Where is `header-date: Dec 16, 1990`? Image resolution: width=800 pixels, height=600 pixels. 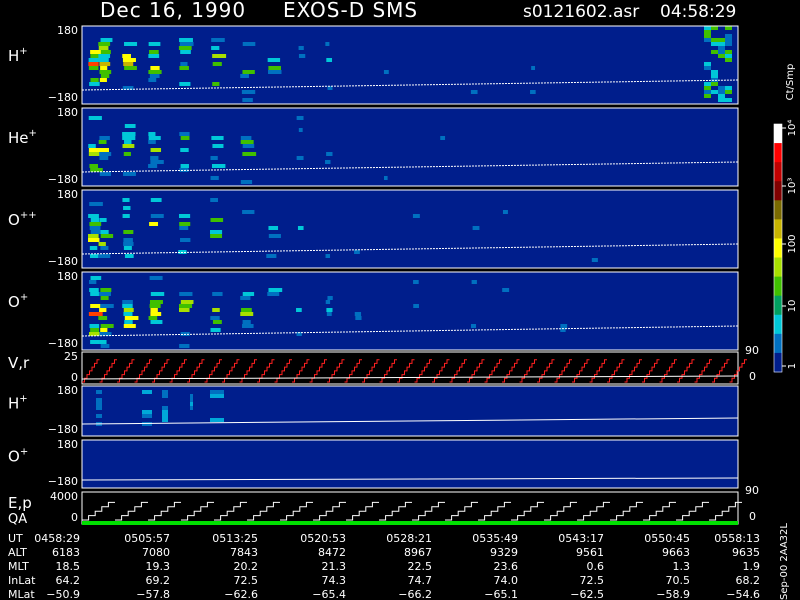 header-date: Dec 16, 1990 is located at coordinates (173, 11).